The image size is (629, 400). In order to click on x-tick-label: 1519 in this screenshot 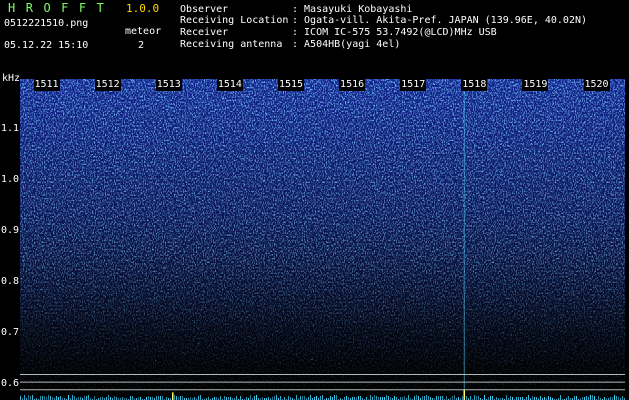, I will do `click(535, 85)`.